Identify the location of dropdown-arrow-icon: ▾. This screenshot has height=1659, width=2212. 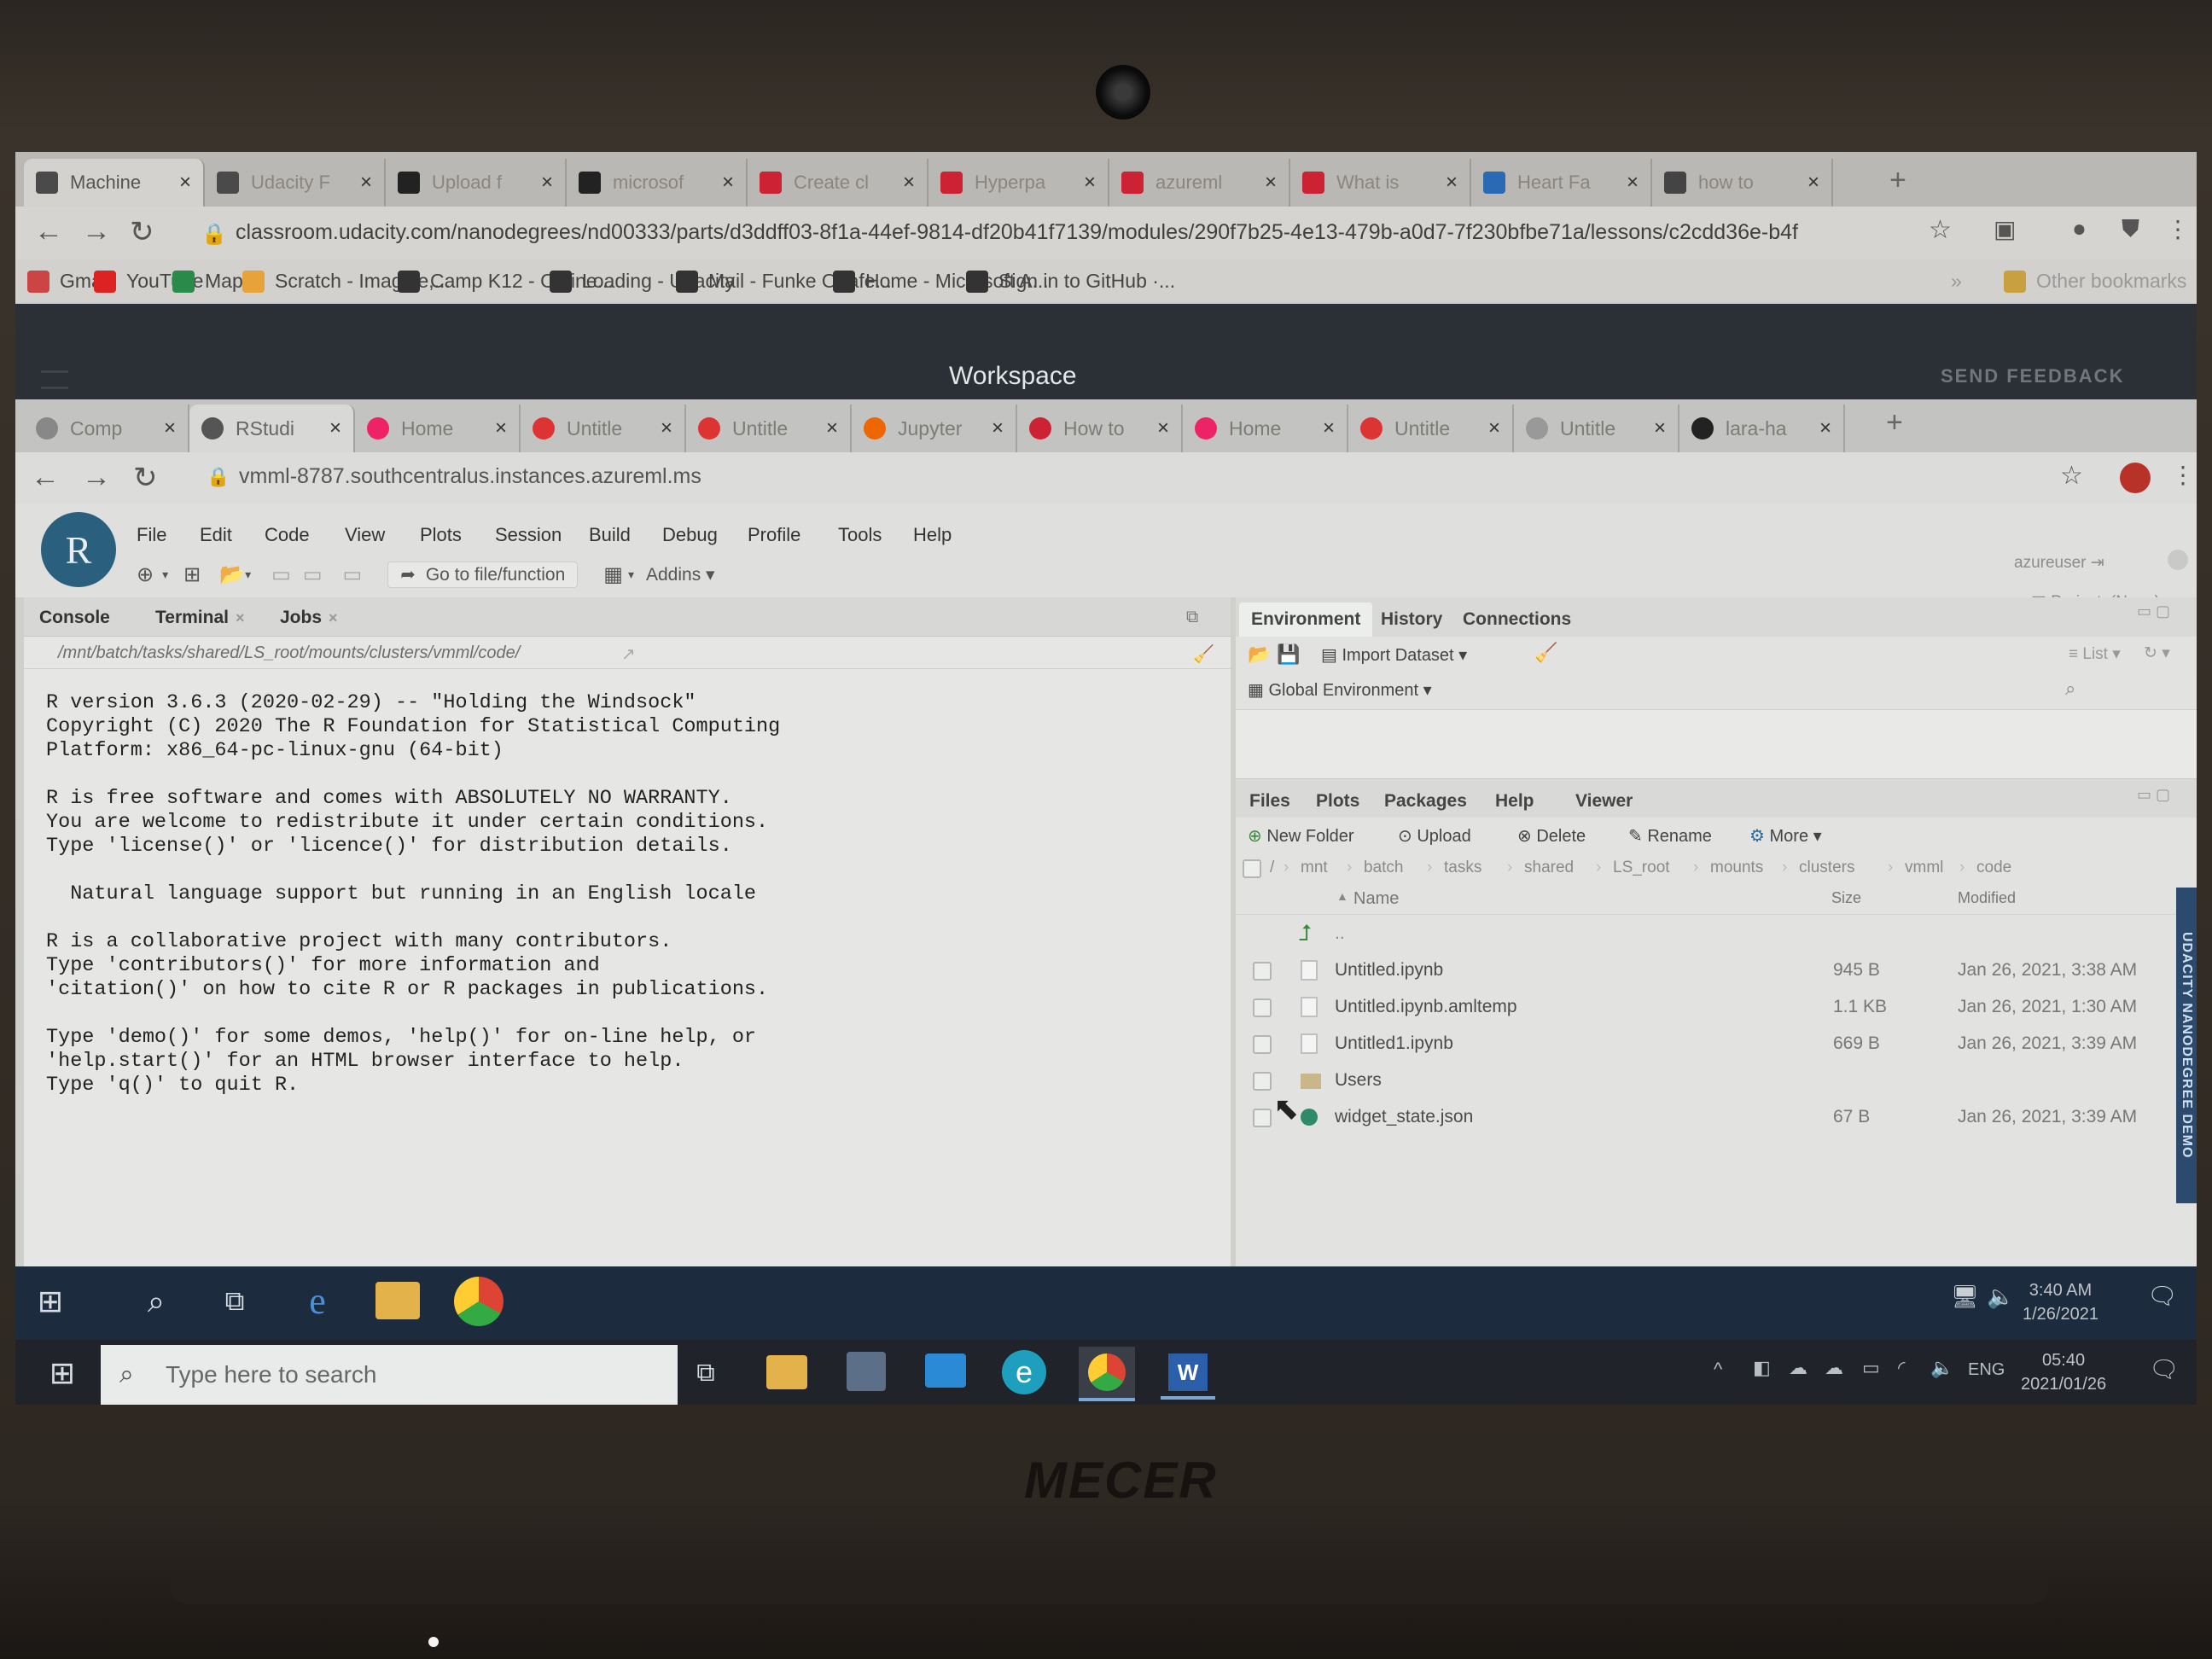
(165, 575).